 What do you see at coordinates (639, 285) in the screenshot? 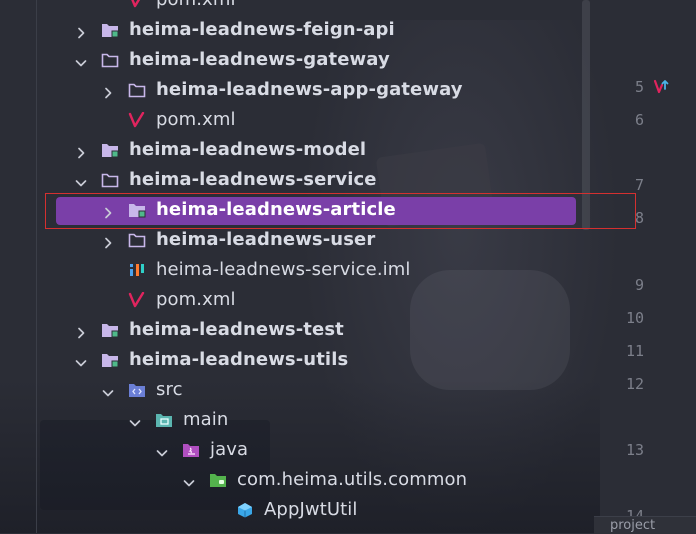
I see `line-number: 9` at bounding box center [639, 285].